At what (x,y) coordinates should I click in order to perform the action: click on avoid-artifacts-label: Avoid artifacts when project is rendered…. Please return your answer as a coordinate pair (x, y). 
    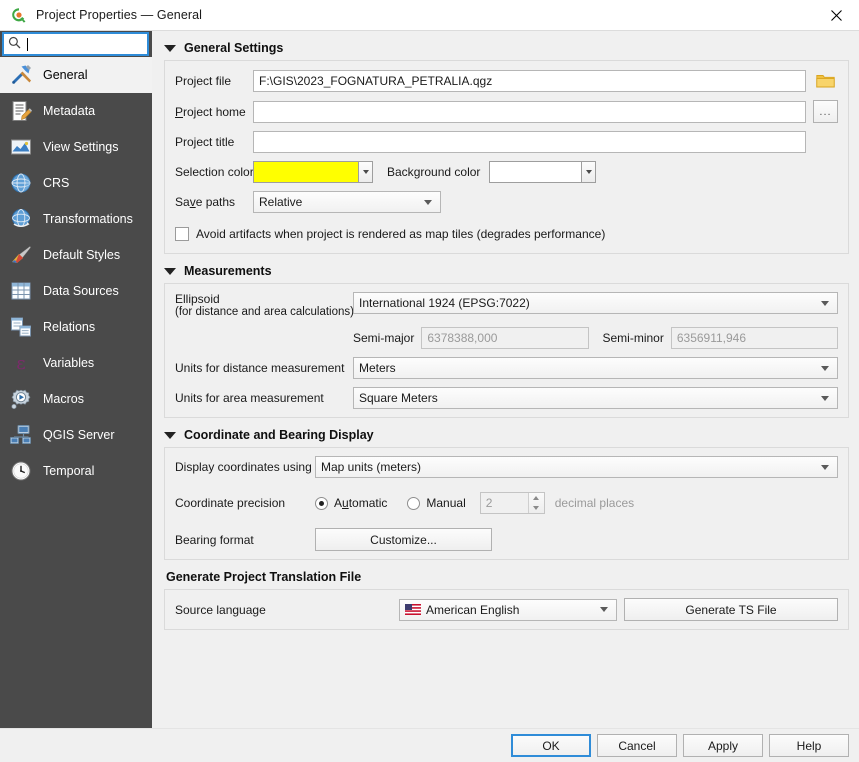
    Looking at the image, I should click on (401, 234).